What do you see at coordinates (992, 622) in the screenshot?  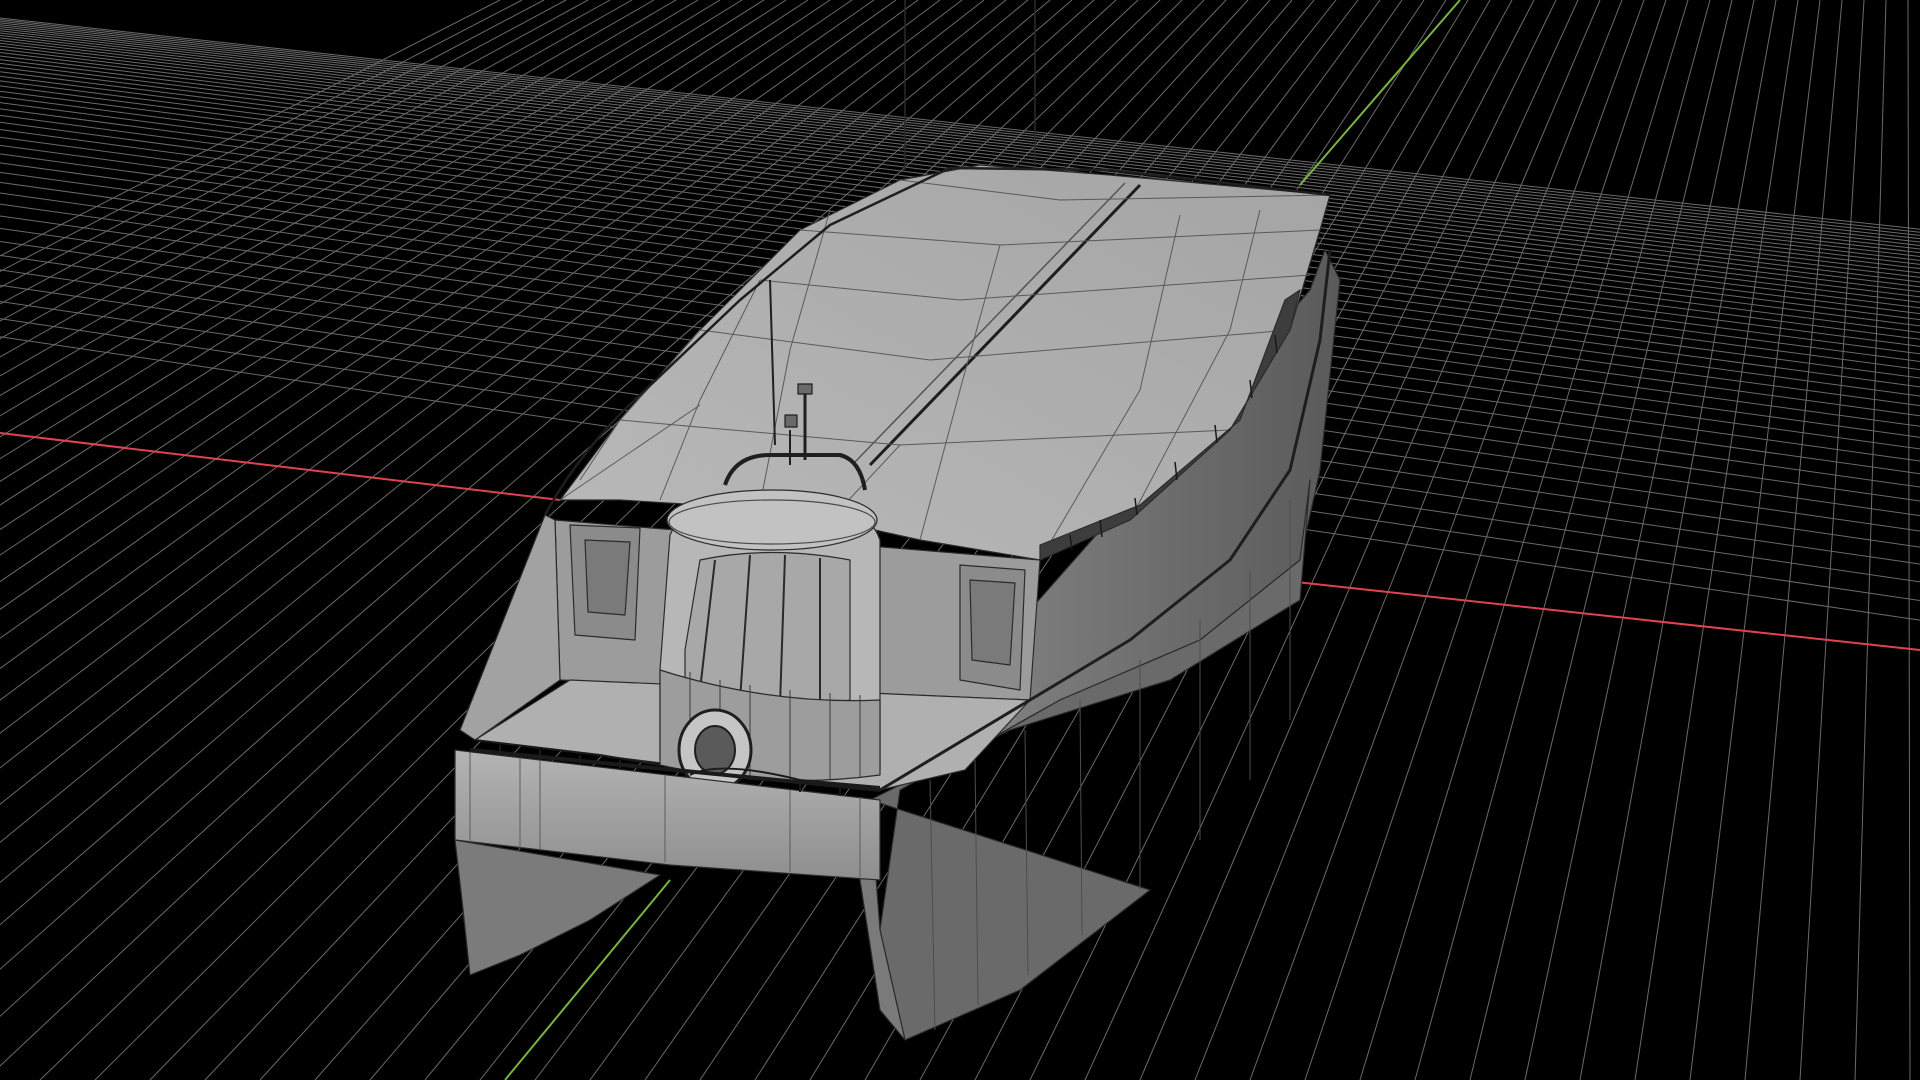 I see `starboard-door-inner` at bounding box center [992, 622].